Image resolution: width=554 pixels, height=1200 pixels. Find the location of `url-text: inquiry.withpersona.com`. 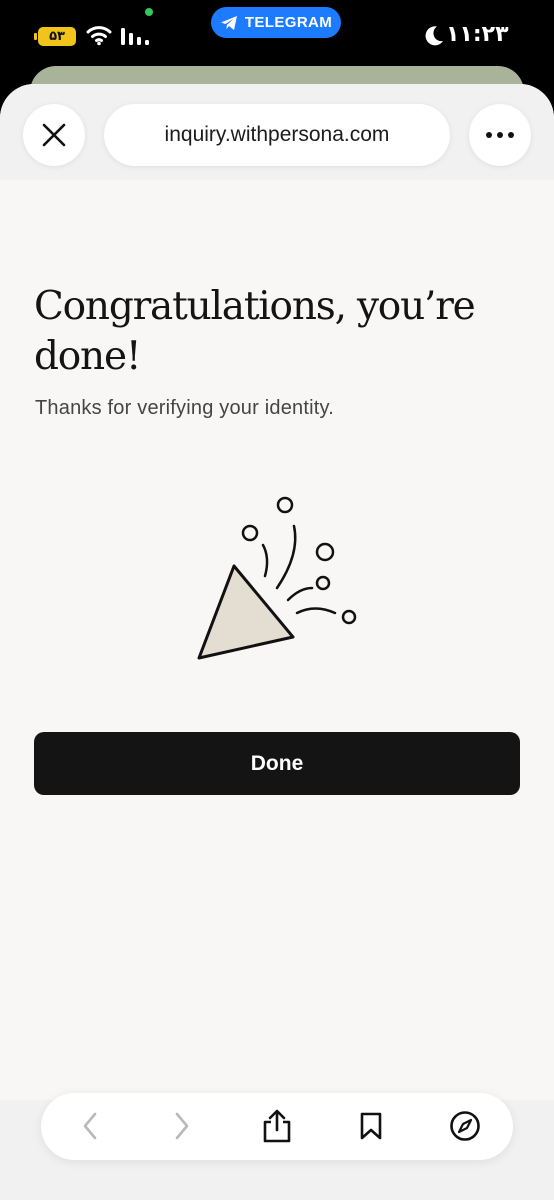

url-text: inquiry.withpersona.com is located at coordinates (277, 134).